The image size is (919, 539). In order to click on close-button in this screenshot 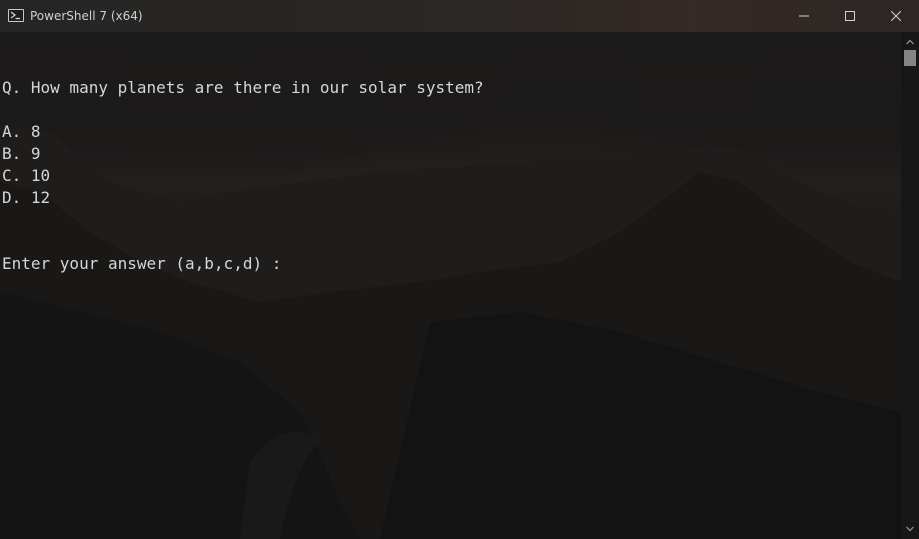, I will do `click(896, 16)`.